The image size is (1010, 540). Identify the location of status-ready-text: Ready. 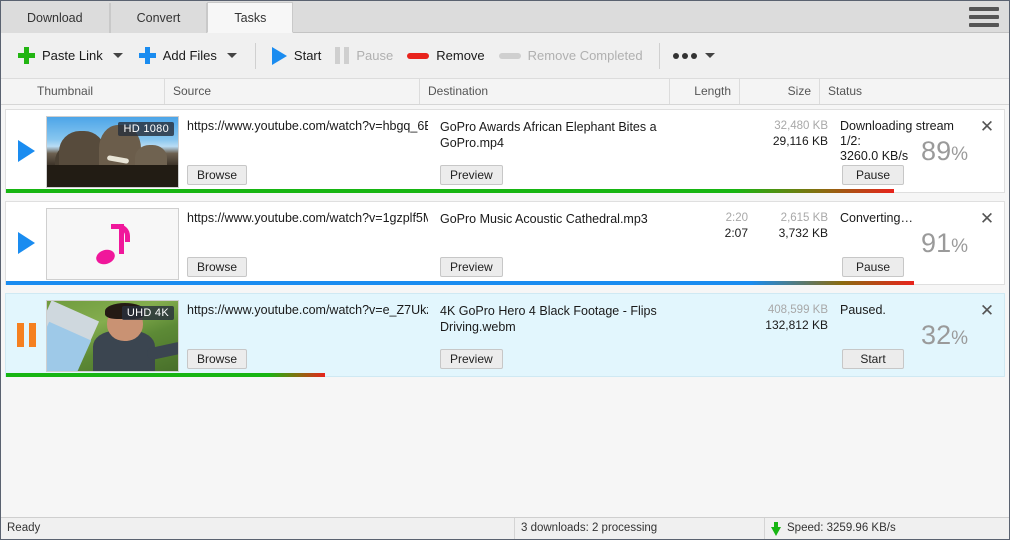
(24, 528).